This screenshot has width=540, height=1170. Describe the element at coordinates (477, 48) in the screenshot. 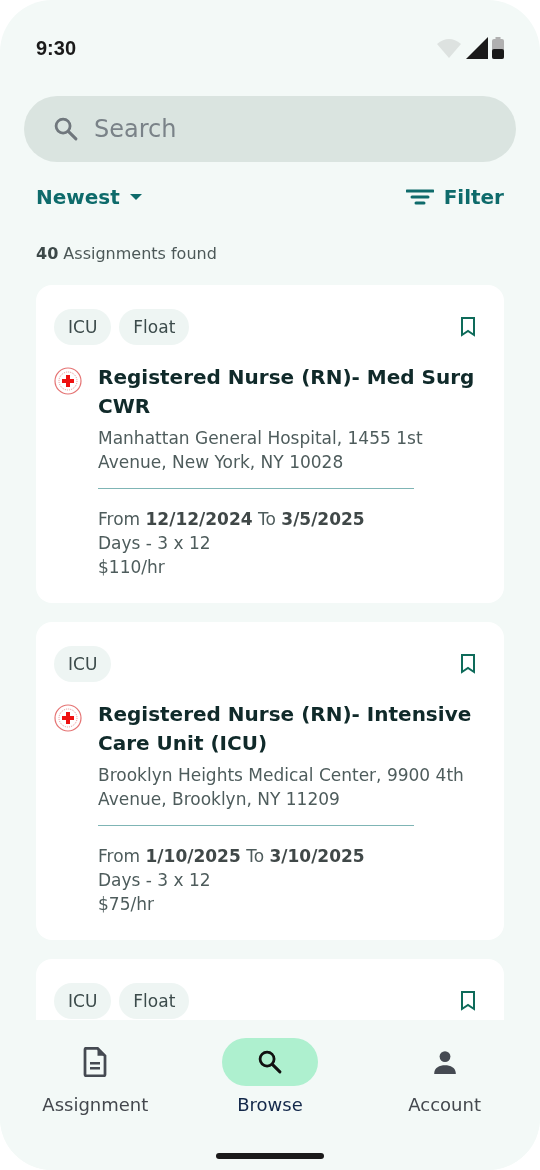

I see `signal-icon` at that location.